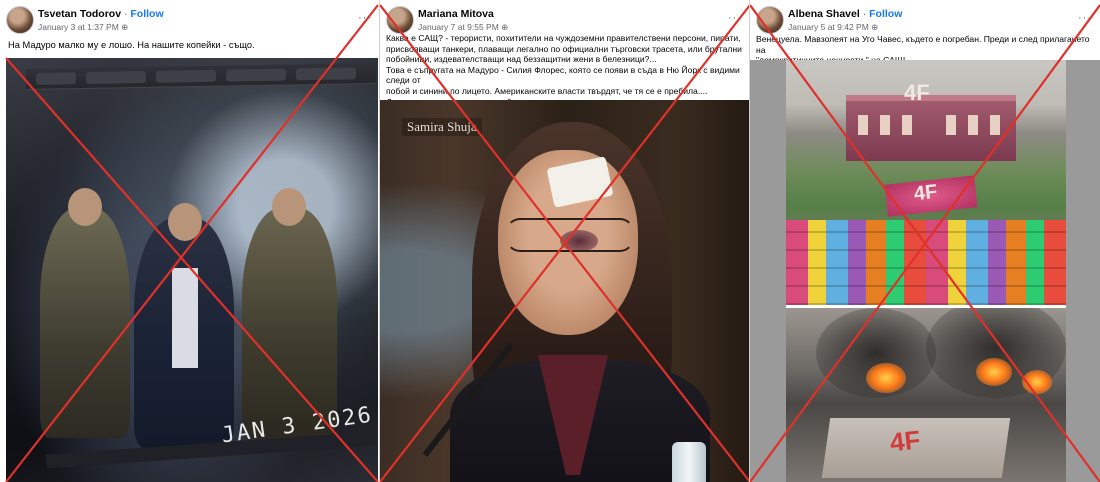  Describe the element at coordinates (570, 235) in the screenshot. I see `glasses` at that location.